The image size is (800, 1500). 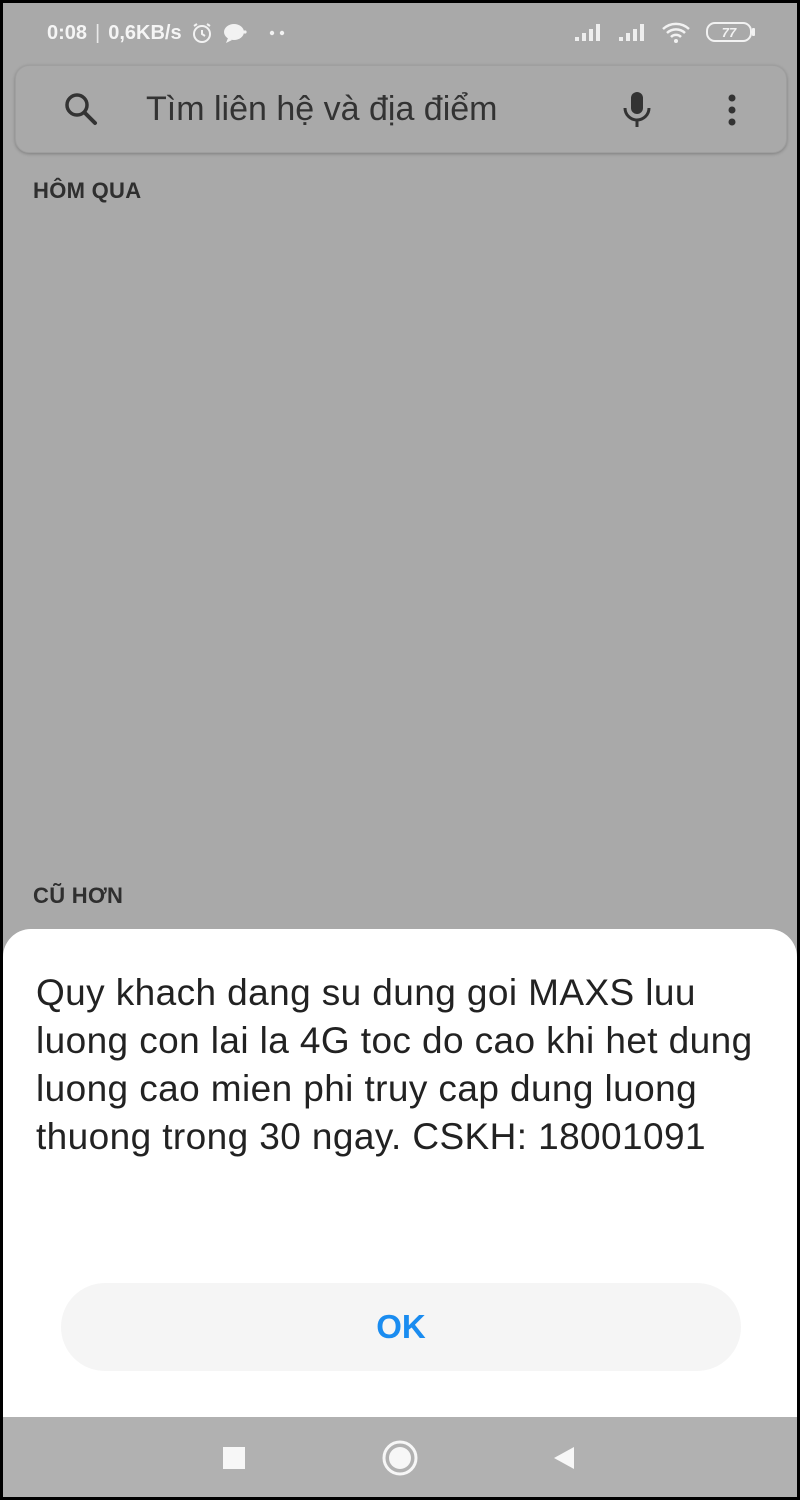 What do you see at coordinates (81, 111) in the screenshot?
I see `search-icon` at bounding box center [81, 111].